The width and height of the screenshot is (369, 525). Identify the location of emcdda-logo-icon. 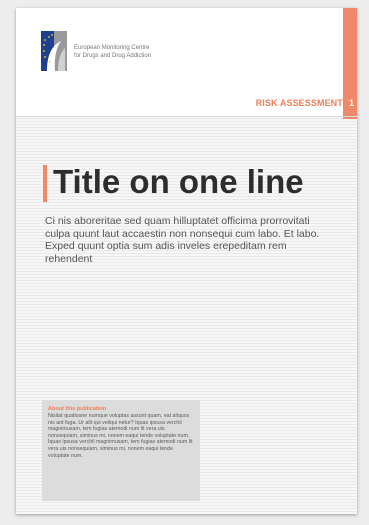
(54, 51).